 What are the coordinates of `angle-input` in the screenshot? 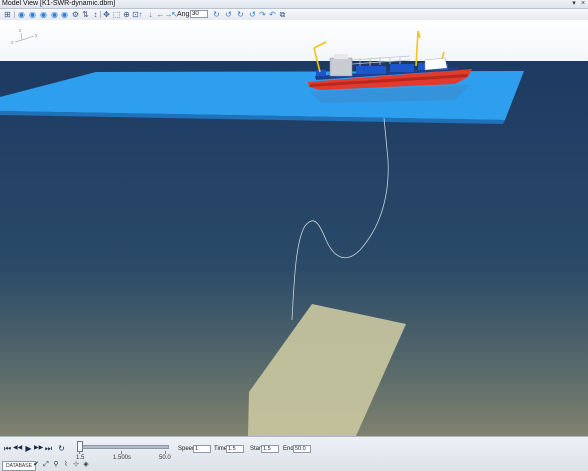 It's located at (199, 14).